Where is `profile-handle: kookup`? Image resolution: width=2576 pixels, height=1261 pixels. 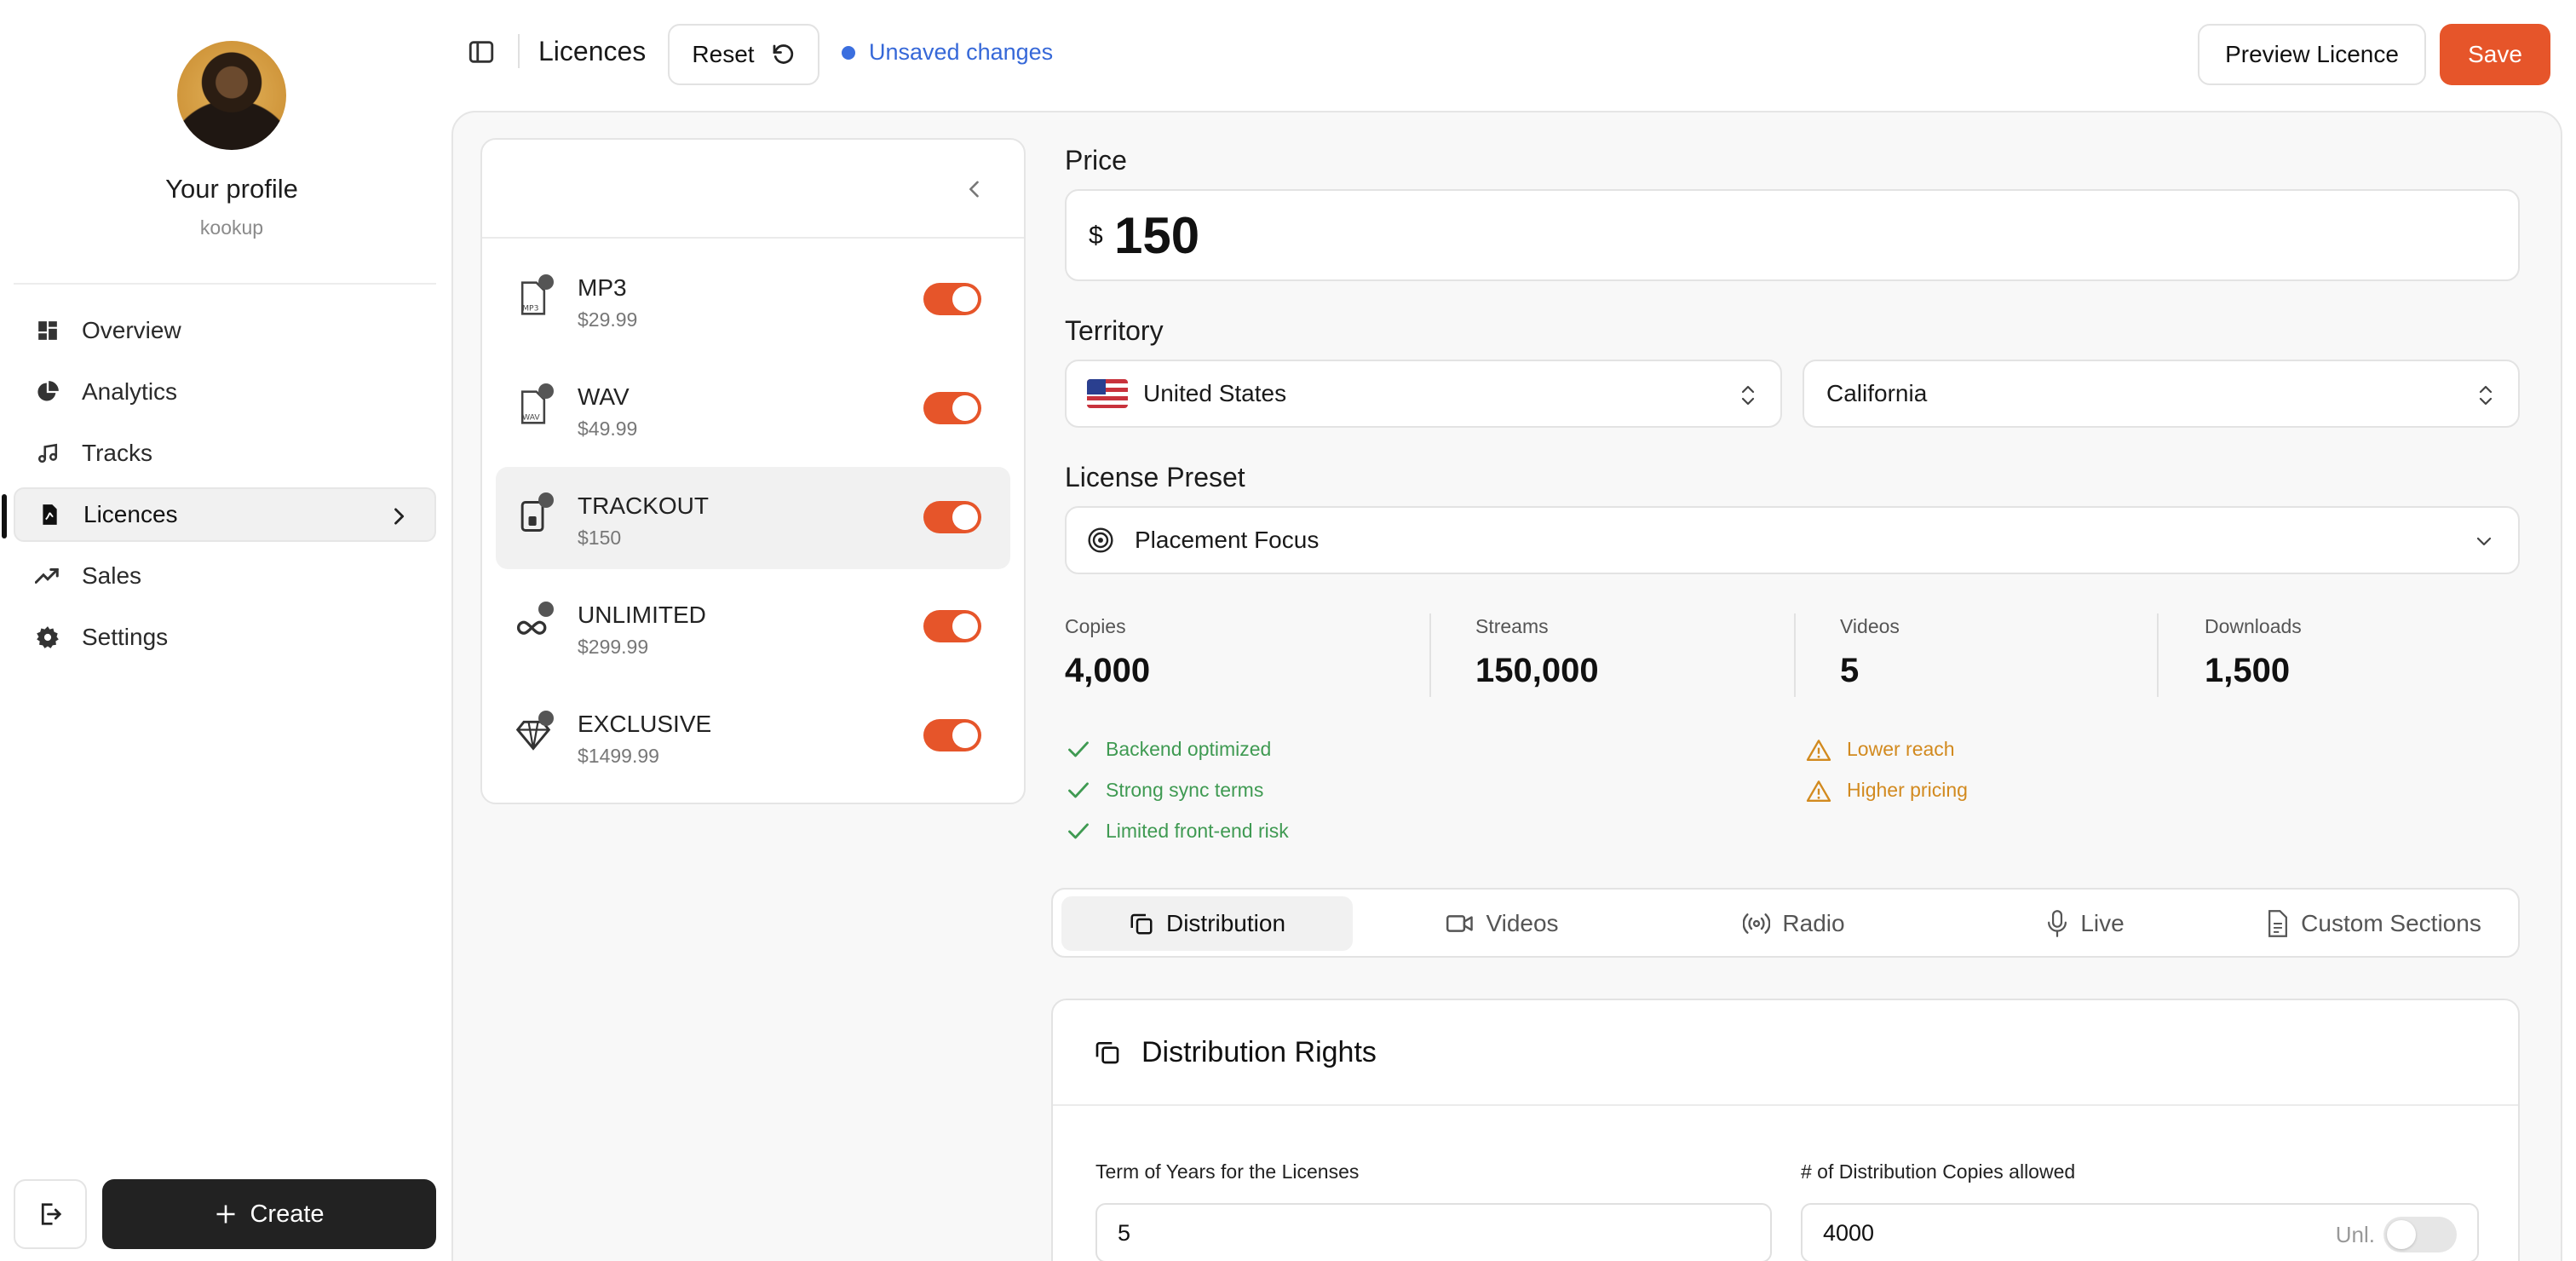
profile-handle: kookup is located at coordinates (232, 227).